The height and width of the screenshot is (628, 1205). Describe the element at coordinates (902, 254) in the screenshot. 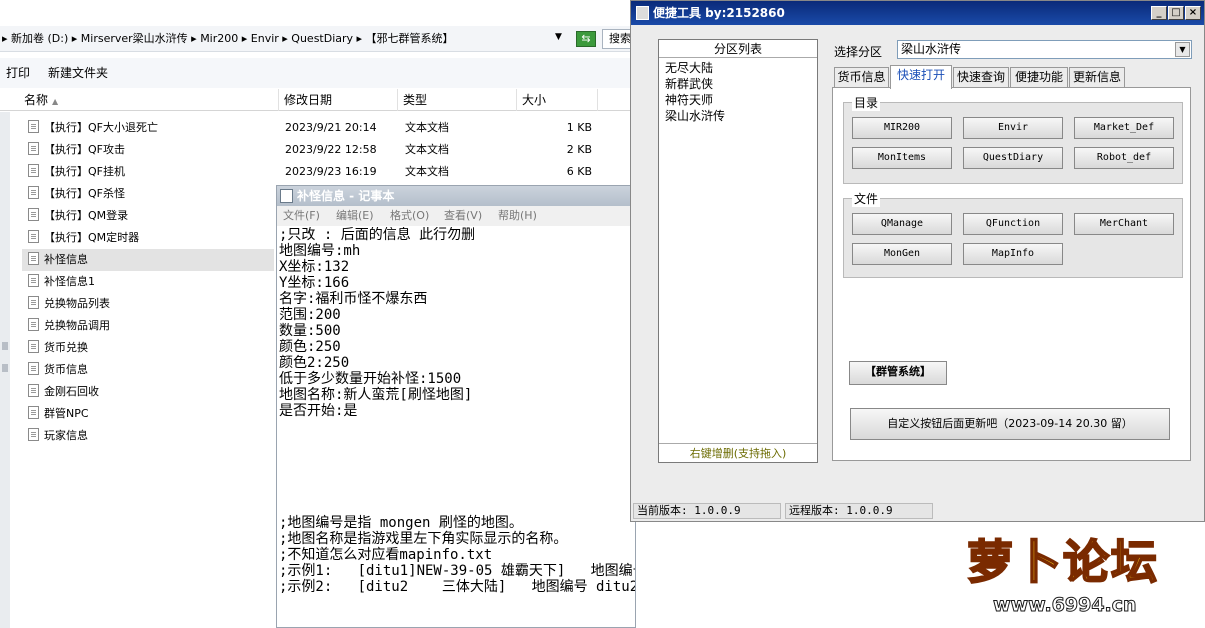

I see `open-mongen-button: MonGen` at that location.